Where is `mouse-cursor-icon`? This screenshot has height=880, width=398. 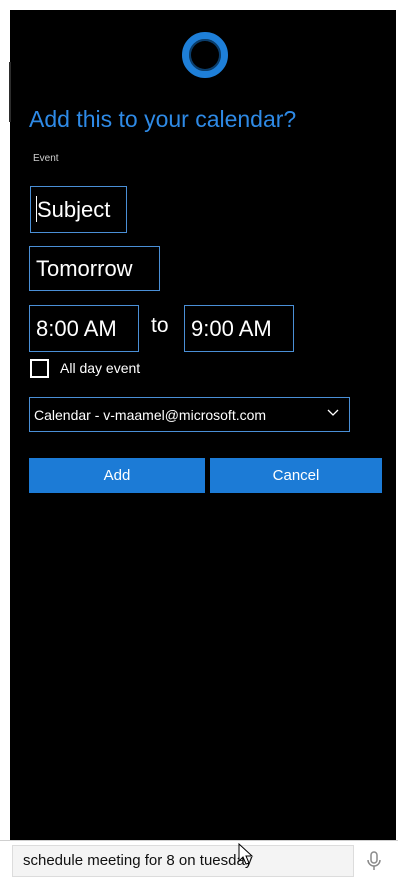 mouse-cursor-icon is located at coordinates (246, 854).